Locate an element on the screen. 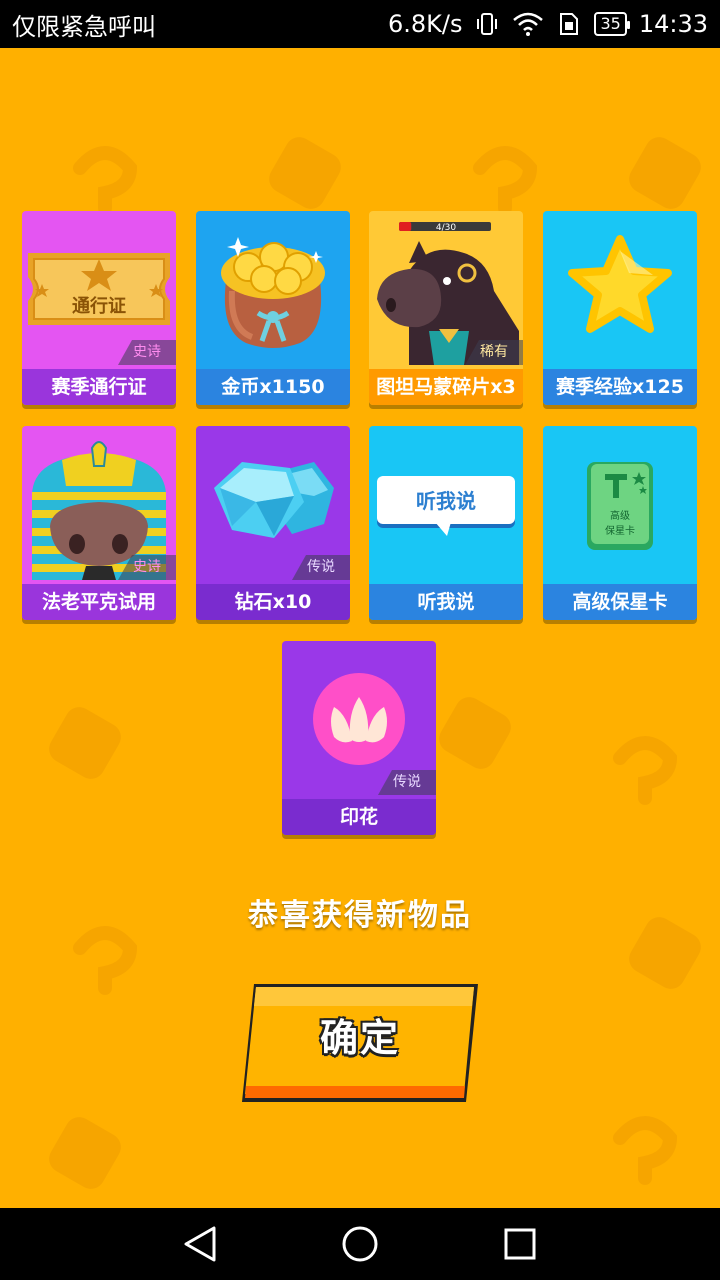 The height and width of the screenshot is (1280, 720). navigation-bar is located at coordinates (360, 1244).